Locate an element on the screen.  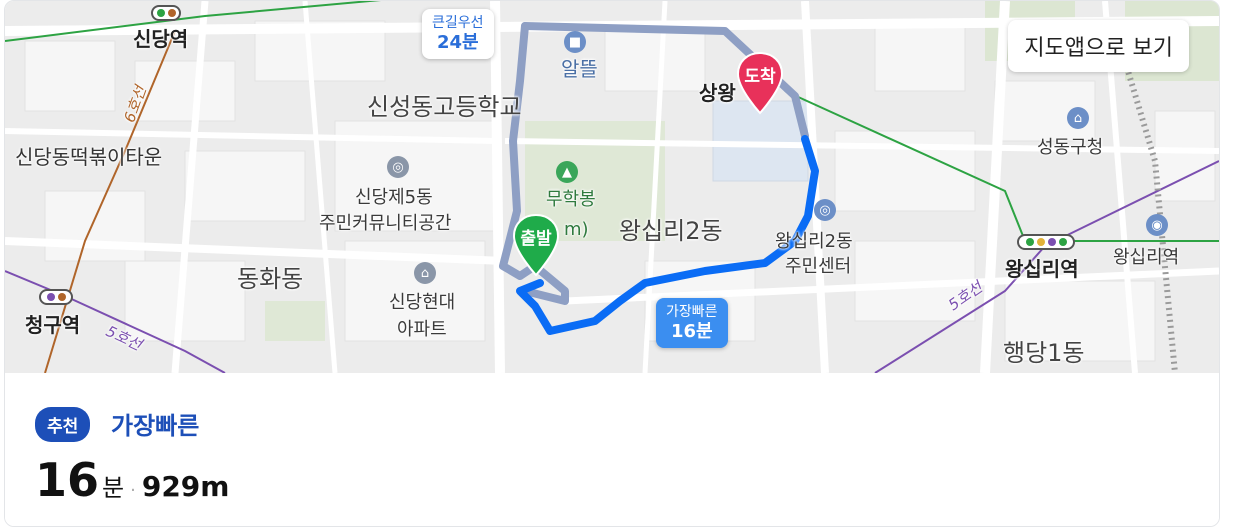
wangsimni-station-icon is located at coordinates (1046, 242).